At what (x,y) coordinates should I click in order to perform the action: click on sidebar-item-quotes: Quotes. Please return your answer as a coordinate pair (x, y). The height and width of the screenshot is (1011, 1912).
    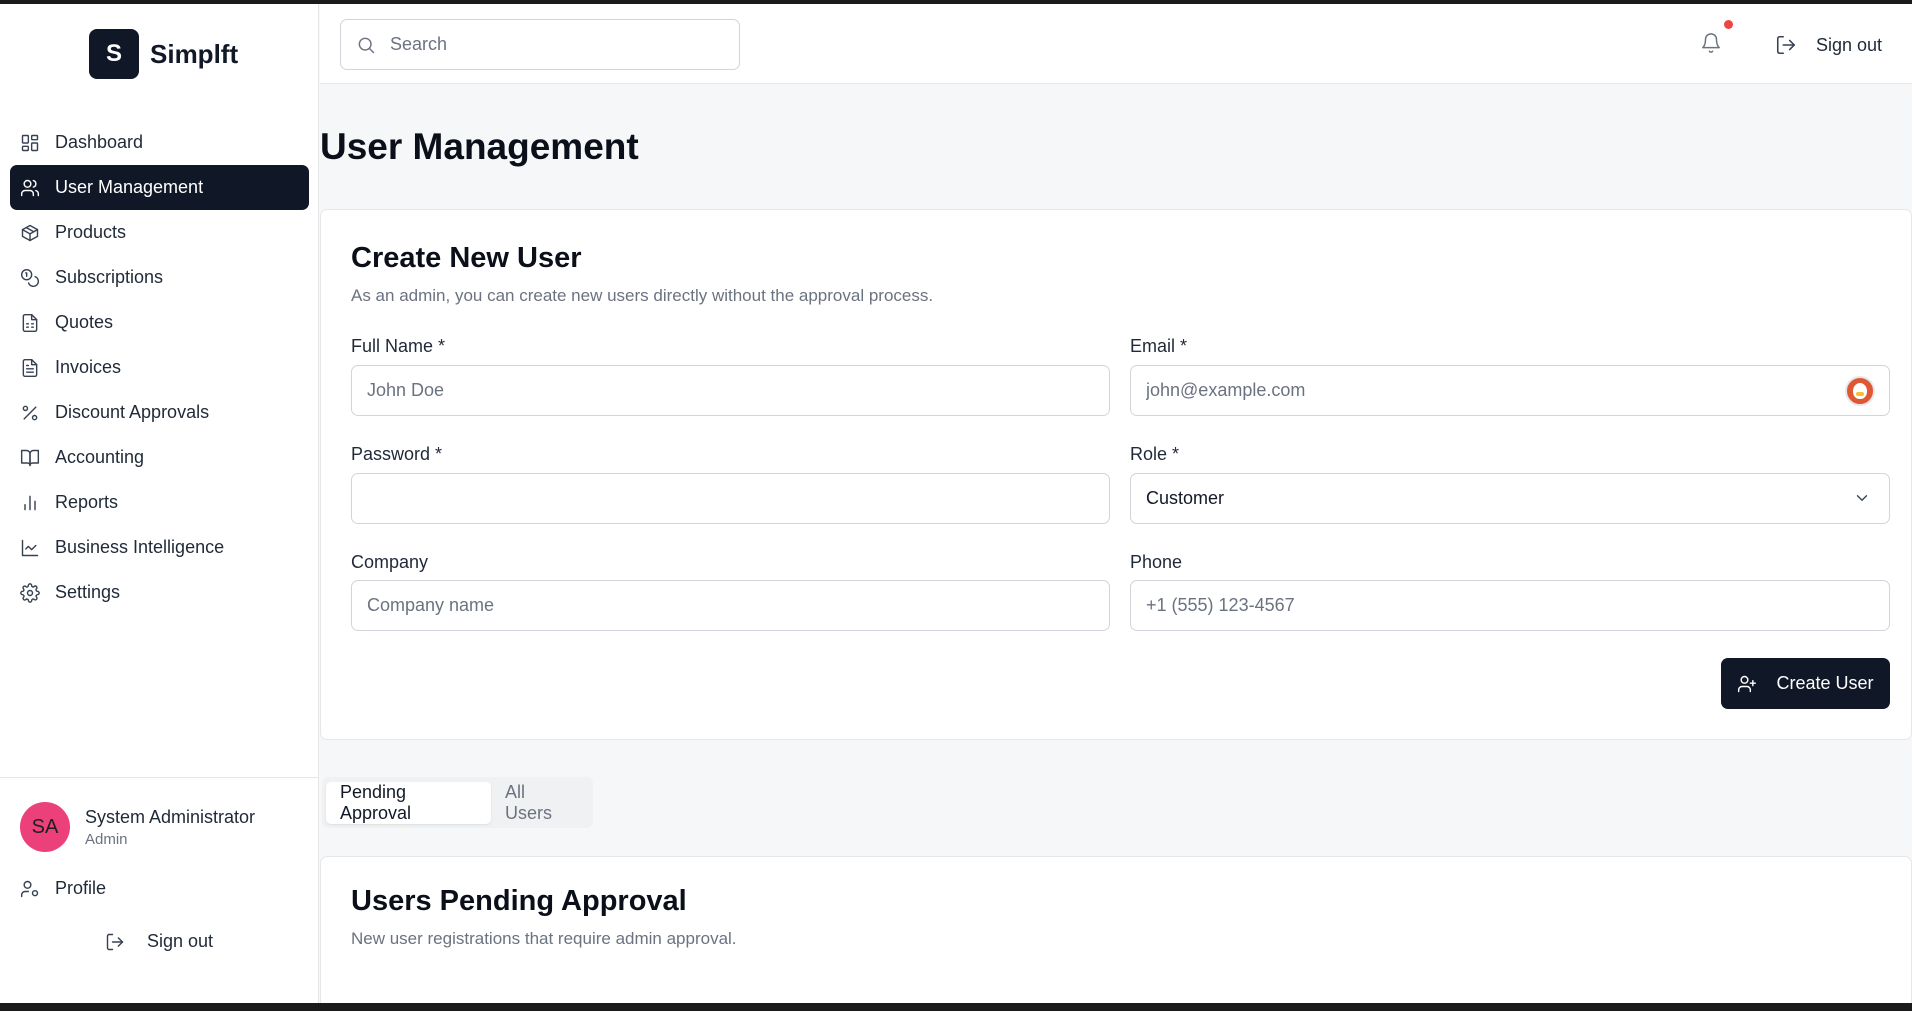
    Looking at the image, I should click on (159, 322).